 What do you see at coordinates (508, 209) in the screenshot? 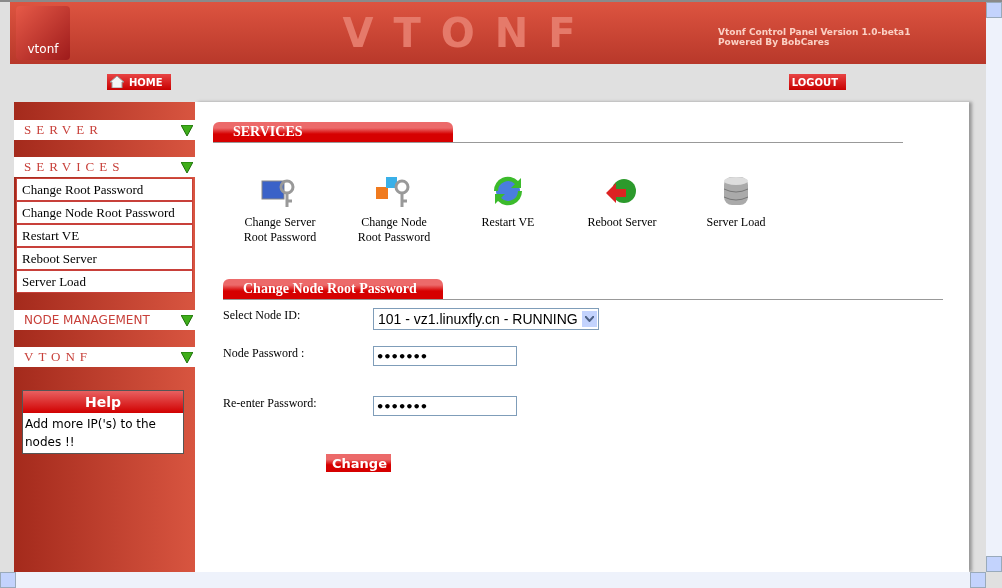
I see `service-link: Restart VE` at bounding box center [508, 209].